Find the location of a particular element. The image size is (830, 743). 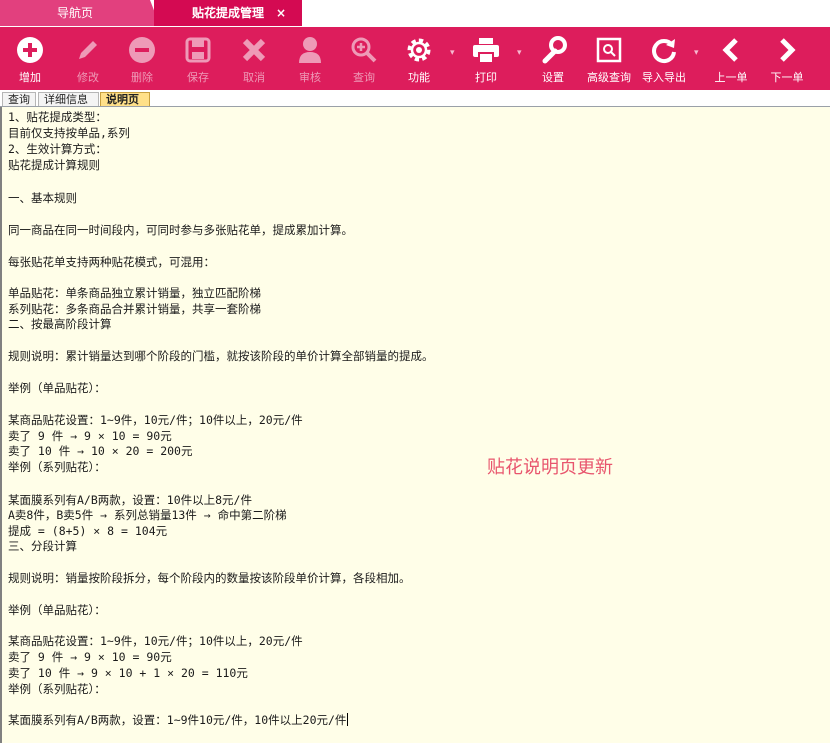

settings-button-label: 设置 is located at coordinates (553, 77).